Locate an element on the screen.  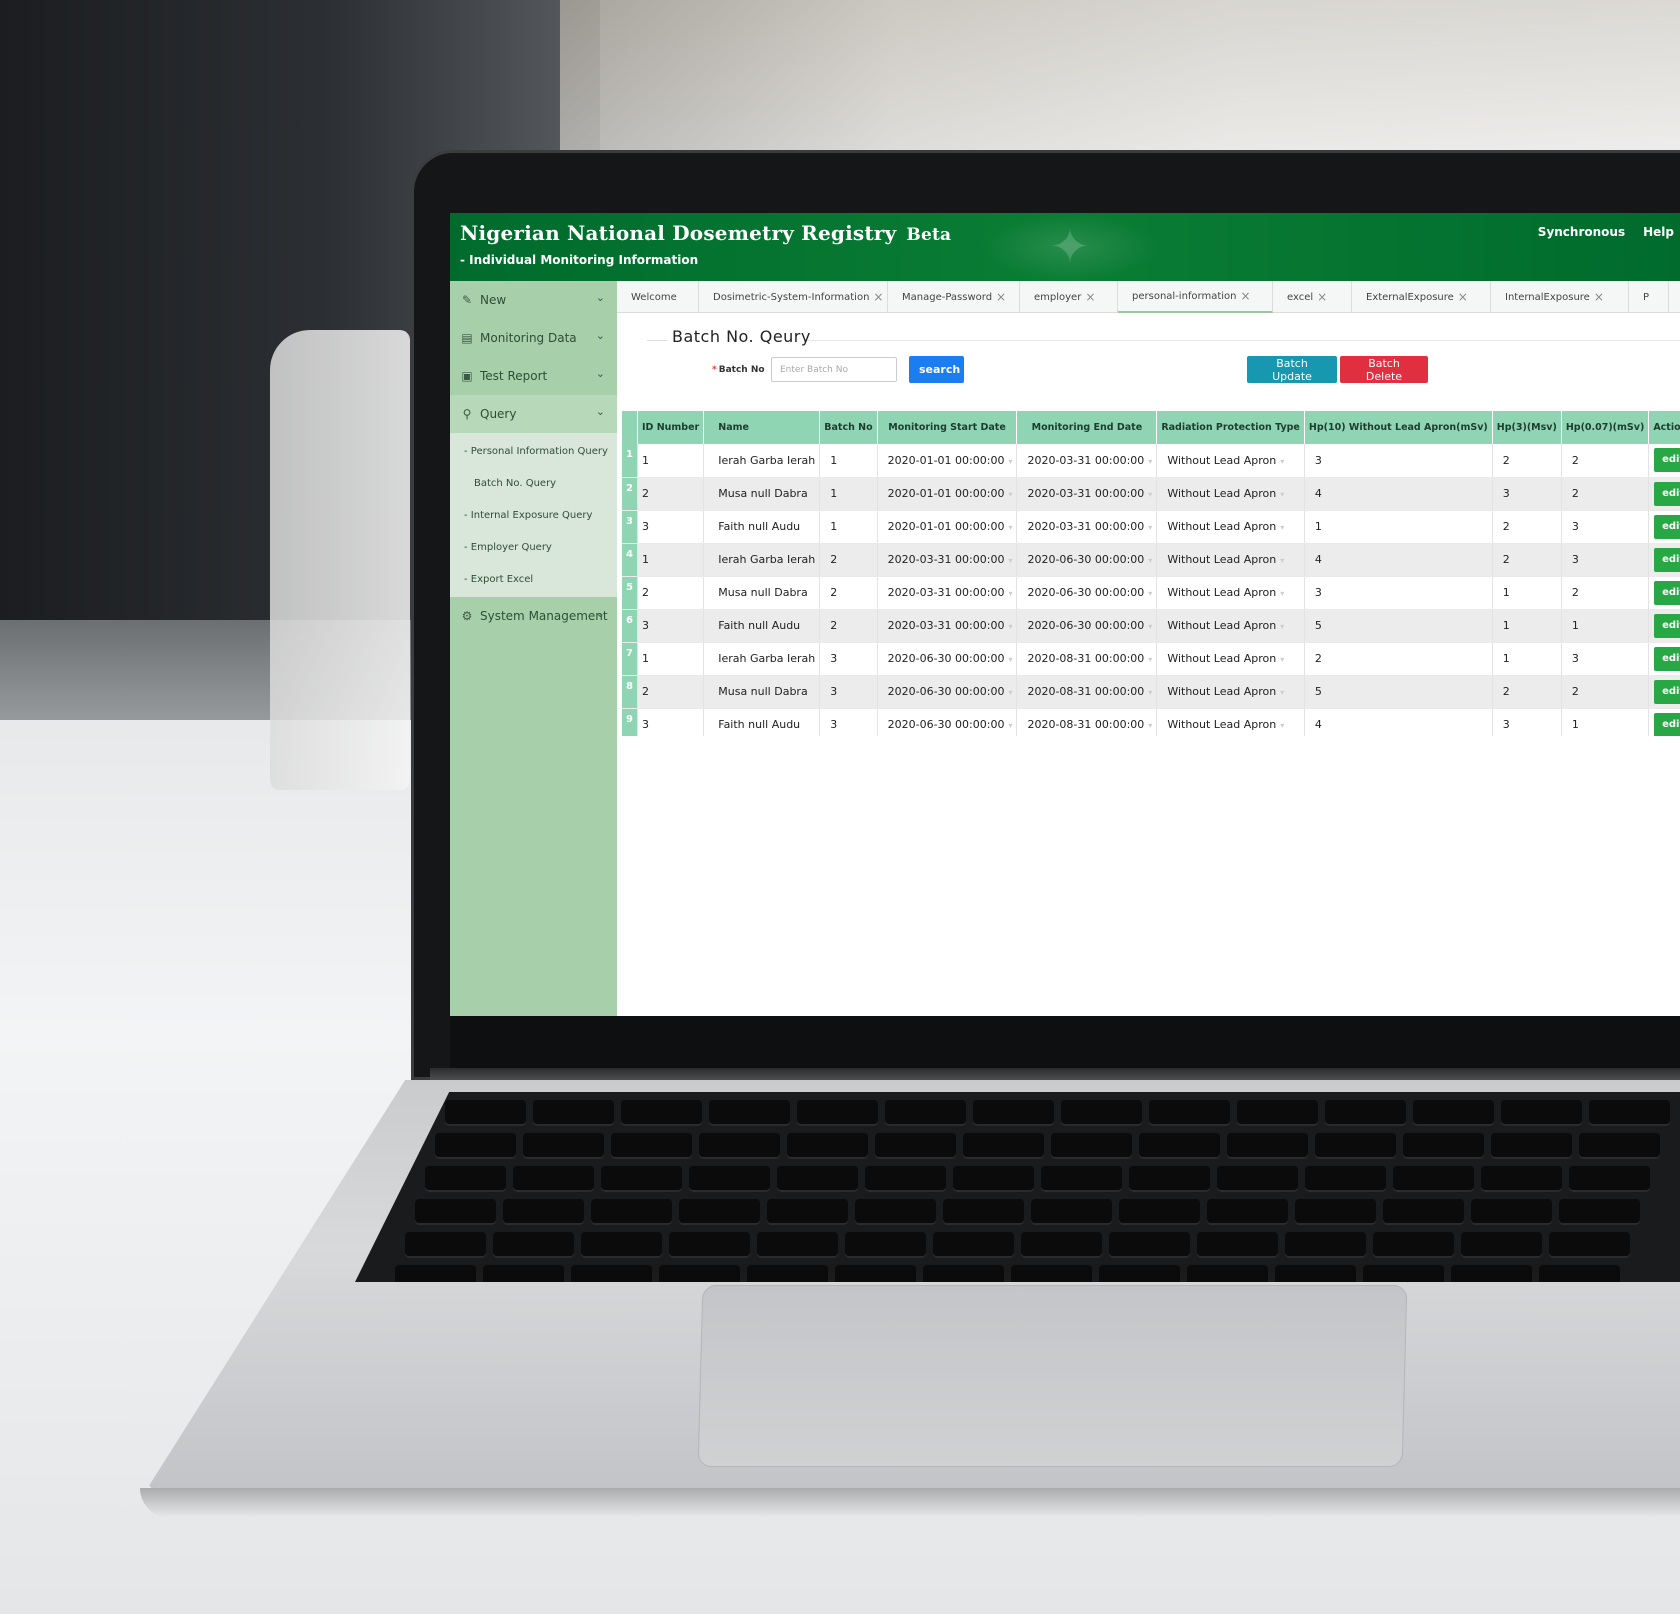
tab-welcome: Welcome is located at coordinates (658, 297).